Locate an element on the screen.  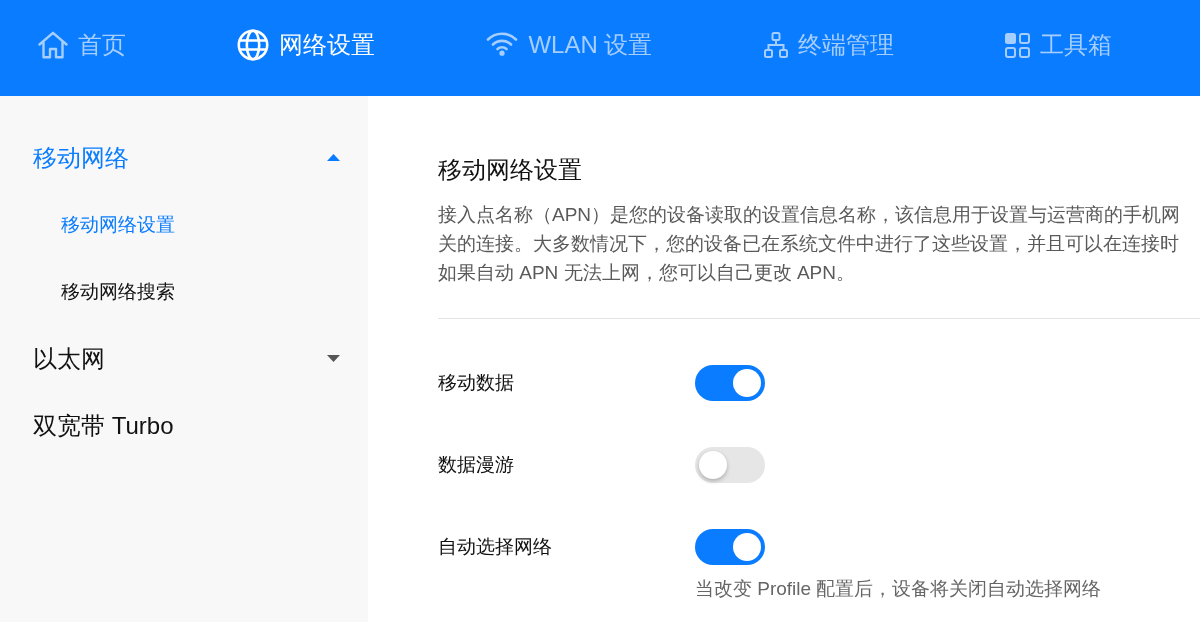
sidebar-item: 双宽带 Turbo is located at coordinates (184, 425).